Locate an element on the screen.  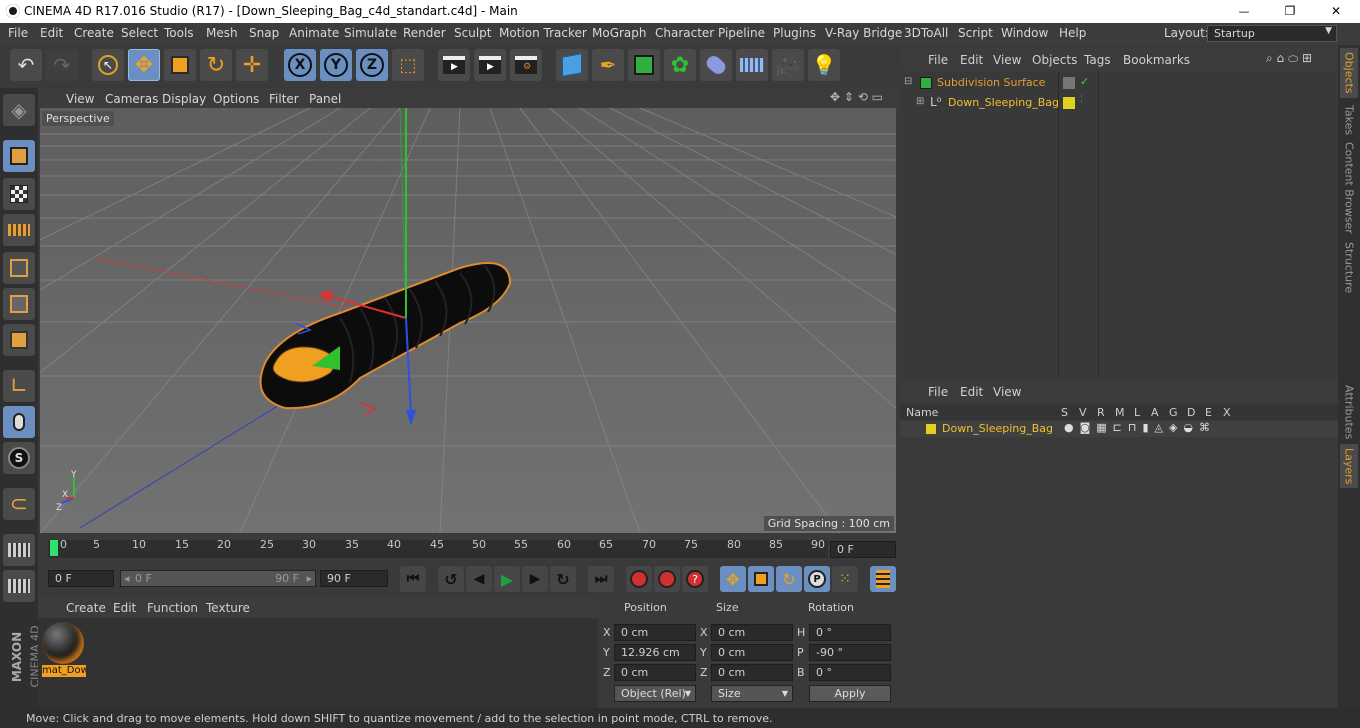
go-to-start-button: ⏮ is located at coordinates (413, 579).